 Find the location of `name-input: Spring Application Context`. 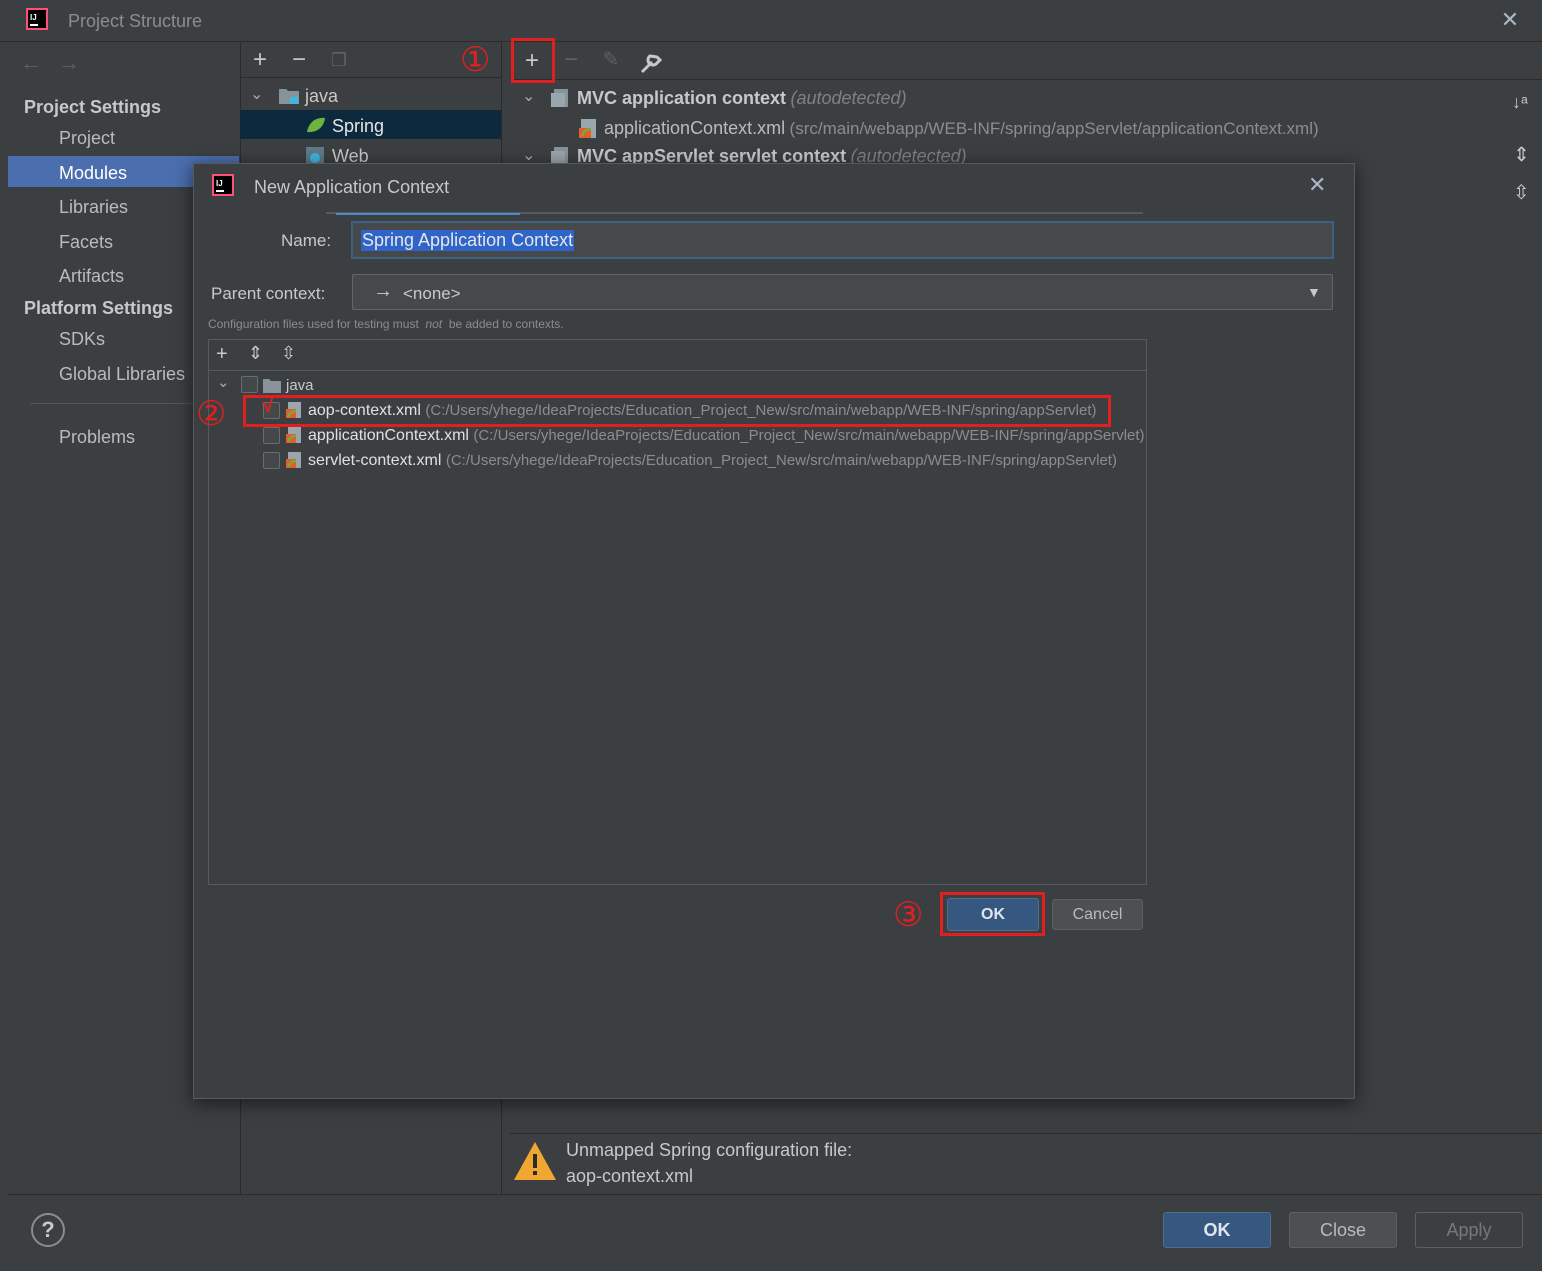

name-input: Spring Application Context is located at coordinates (842, 240).